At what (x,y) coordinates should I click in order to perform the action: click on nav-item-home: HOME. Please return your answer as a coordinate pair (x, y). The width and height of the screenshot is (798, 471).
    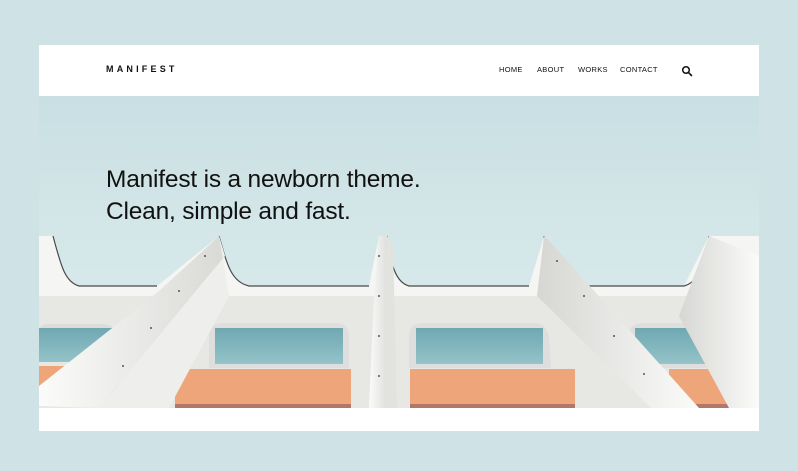
    Looking at the image, I should click on (511, 69).